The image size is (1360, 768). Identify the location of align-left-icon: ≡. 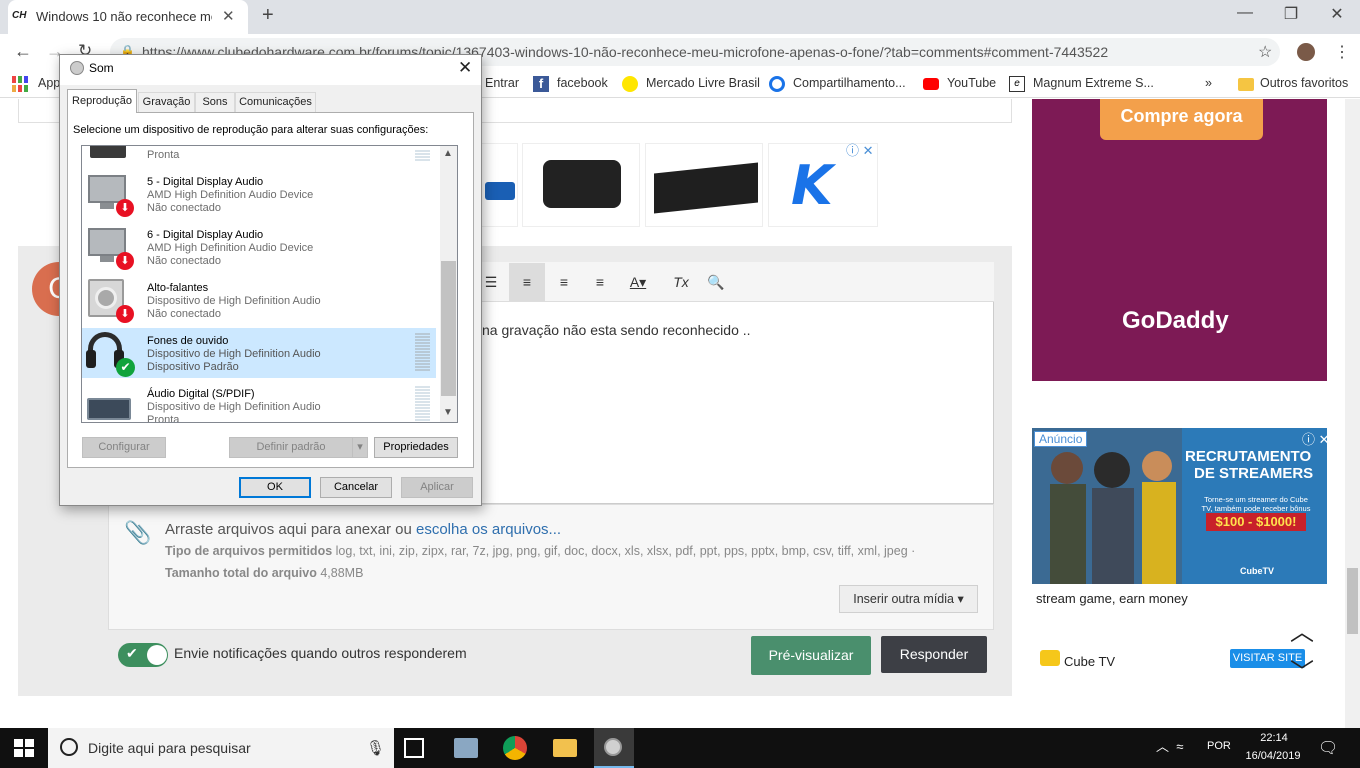
(527, 282).